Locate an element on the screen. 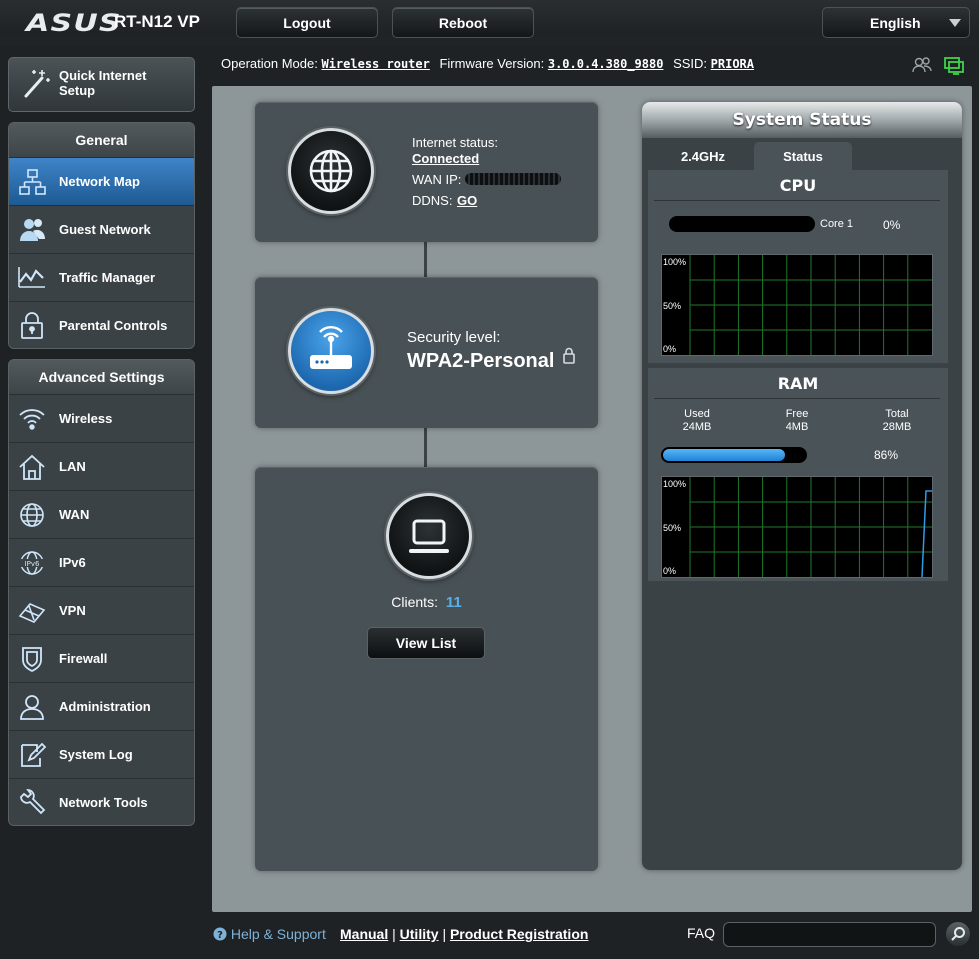  ssid-link: PRIORA is located at coordinates (732, 64).